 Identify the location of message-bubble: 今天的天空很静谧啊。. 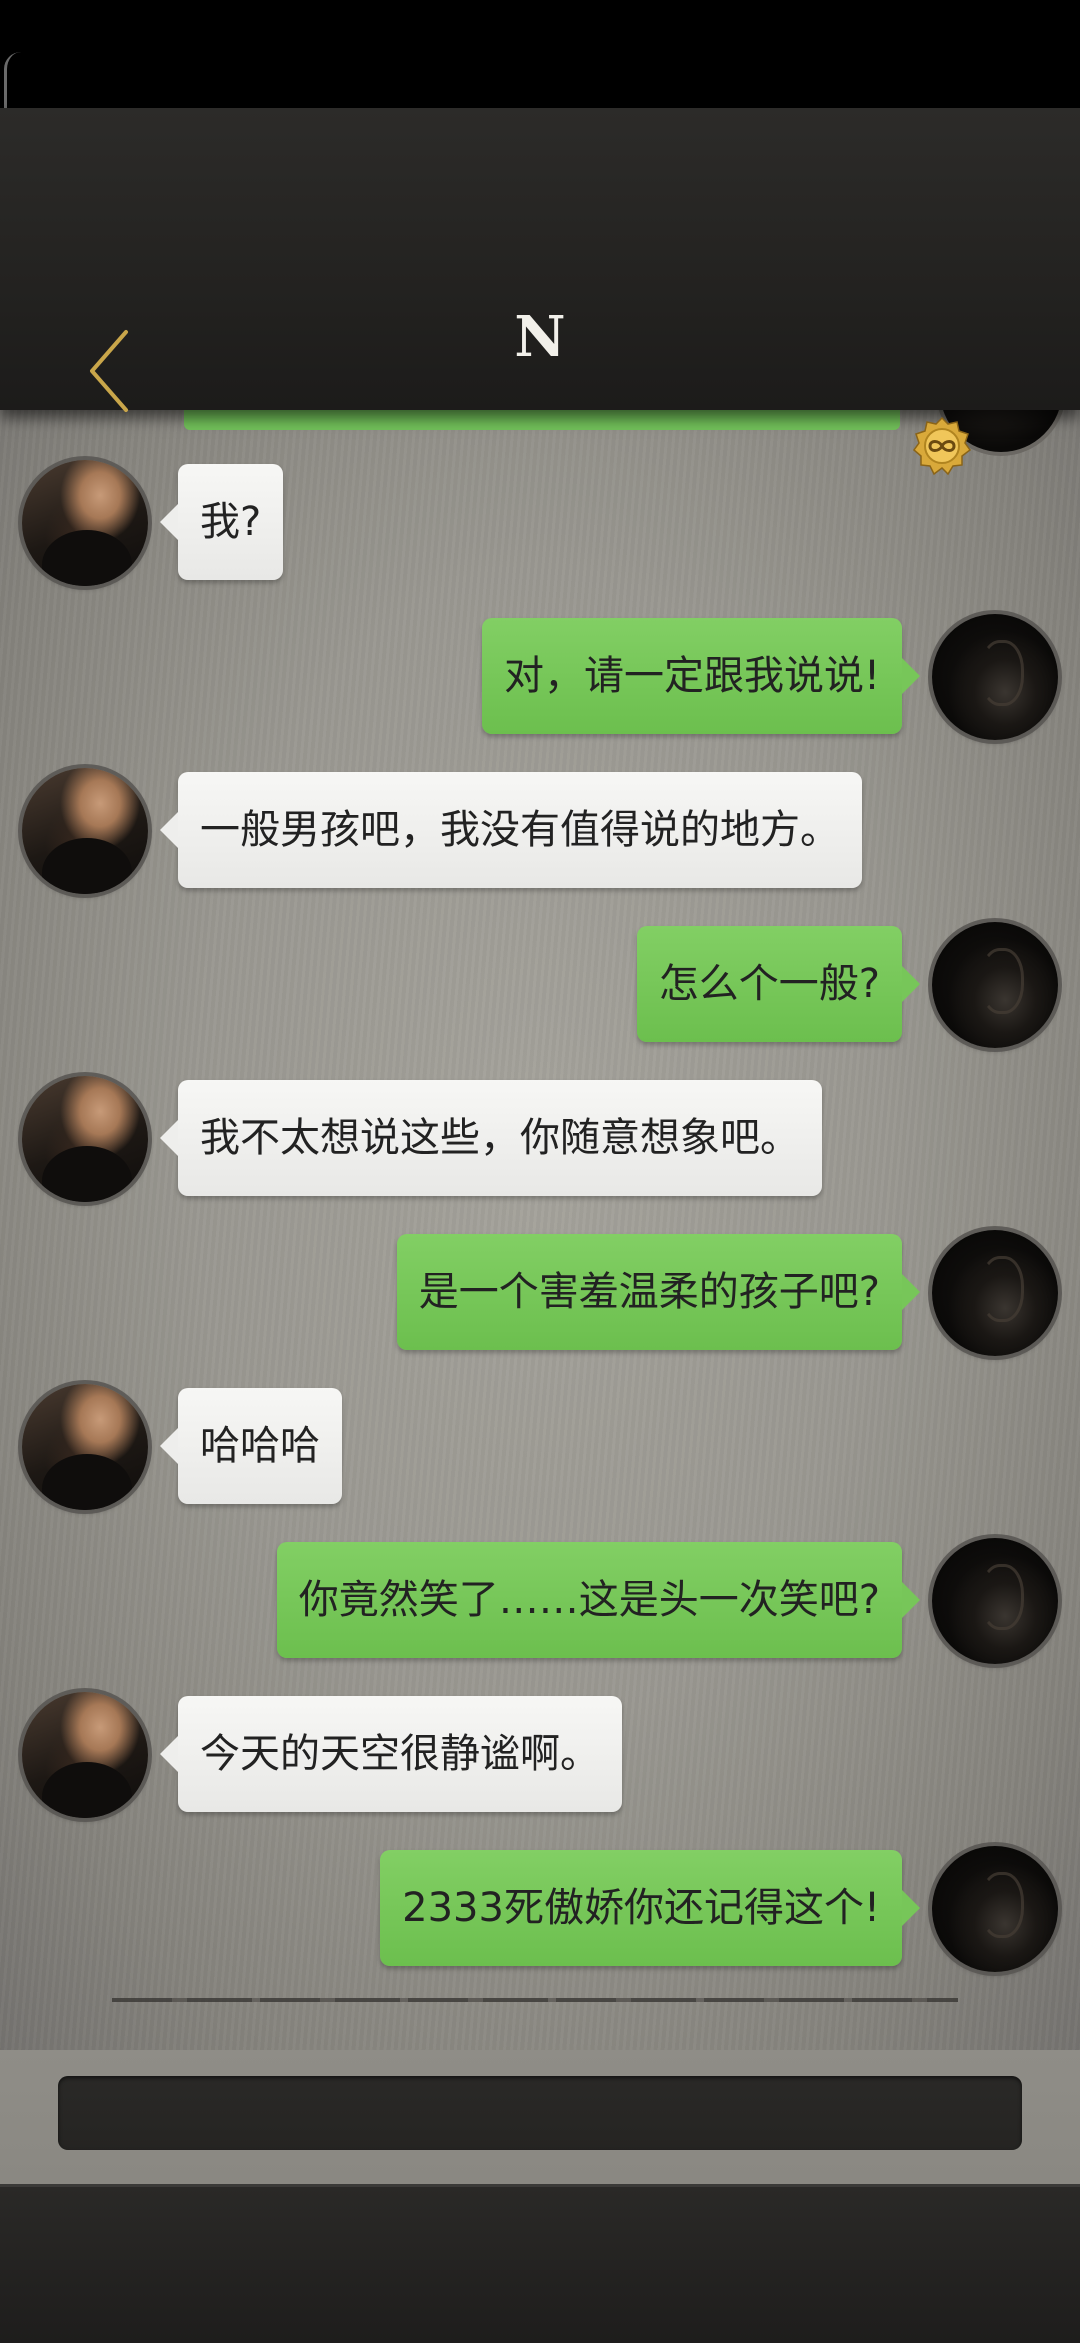
(391, 1754).